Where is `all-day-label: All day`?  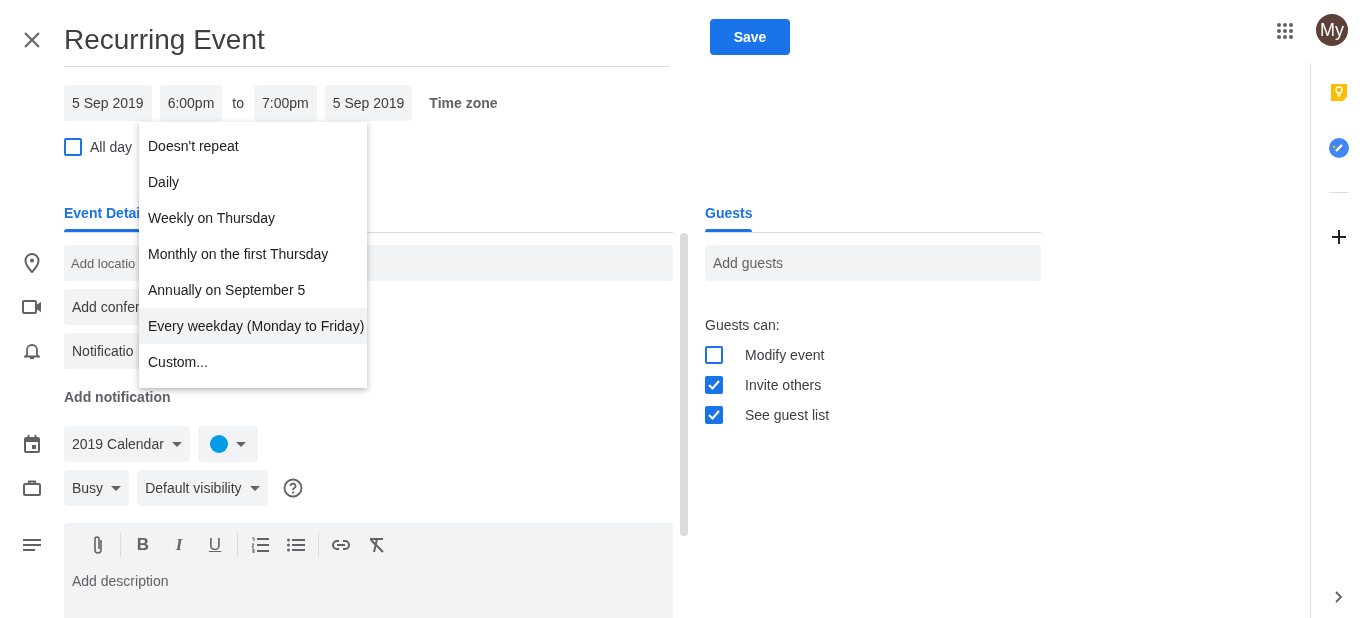 all-day-label: All day is located at coordinates (111, 147).